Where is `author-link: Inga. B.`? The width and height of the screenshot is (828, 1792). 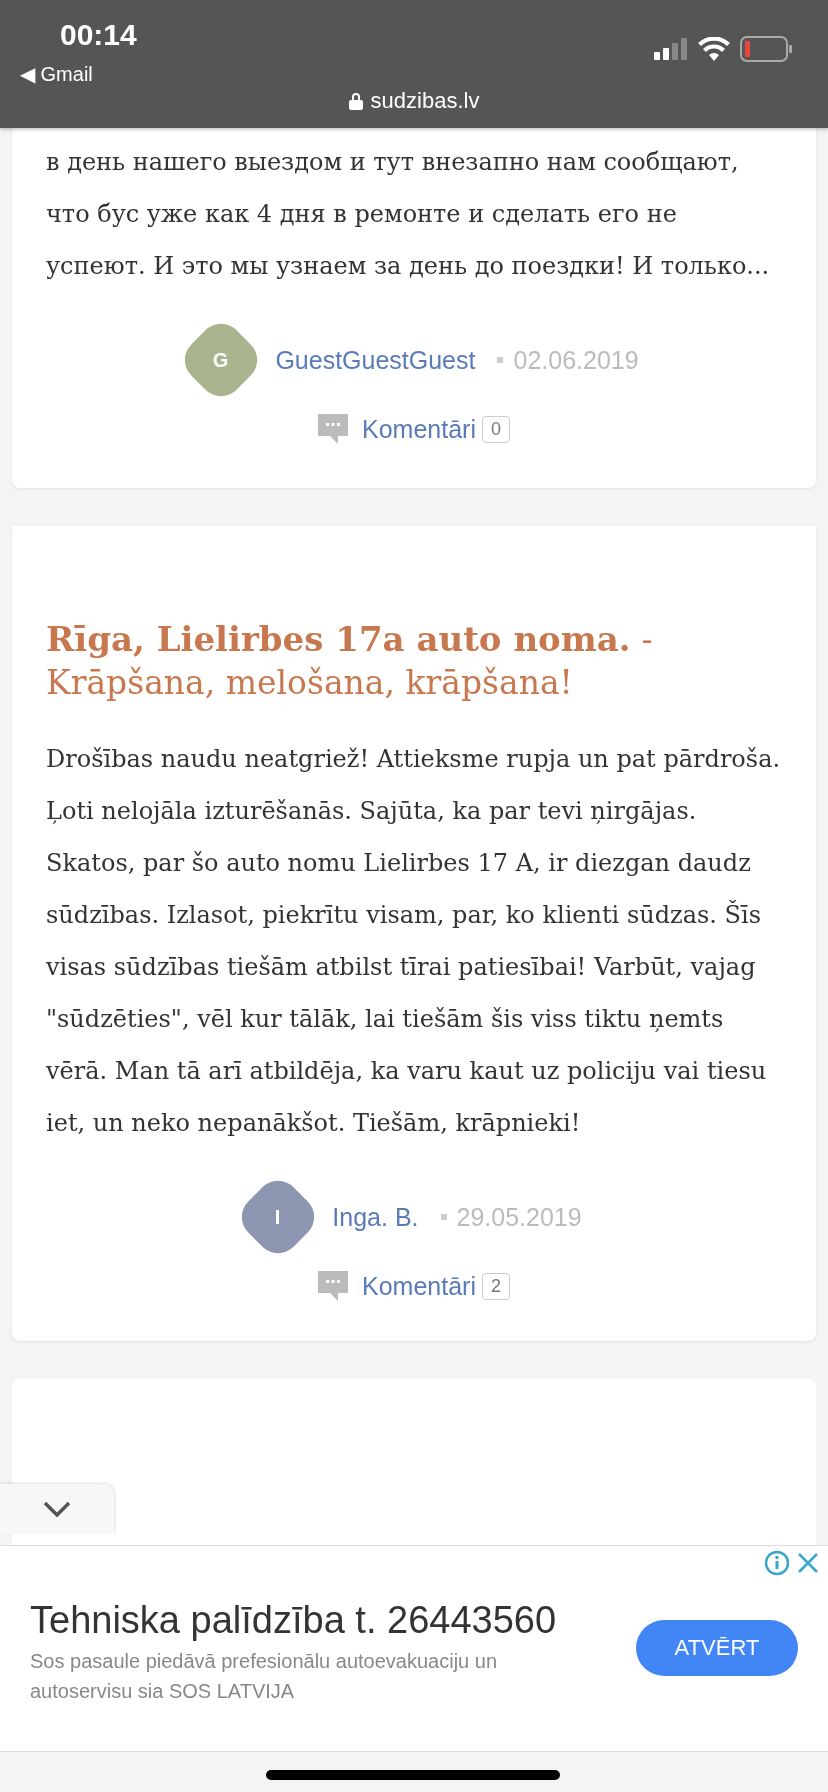
author-link: Inga. B. is located at coordinates (375, 1217).